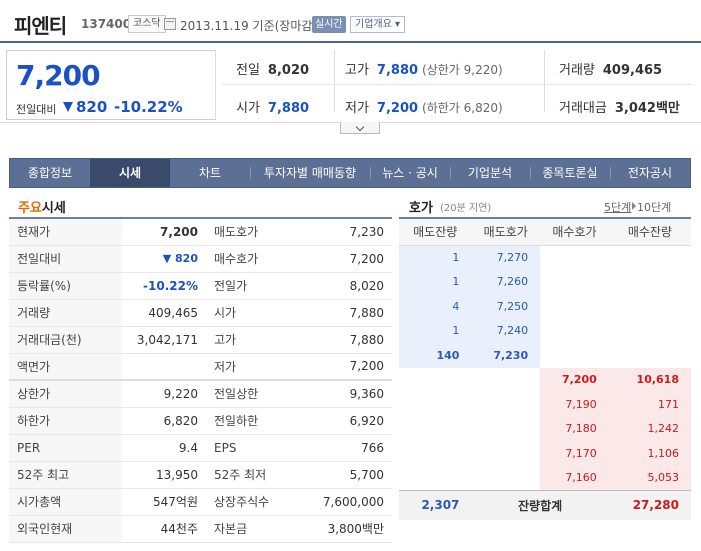 Image resolution: width=701 pixels, height=551 pixels. What do you see at coordinates (255, 448) in the screenshot?
I see `row-label: EPS` at bounding box center [255, 448].